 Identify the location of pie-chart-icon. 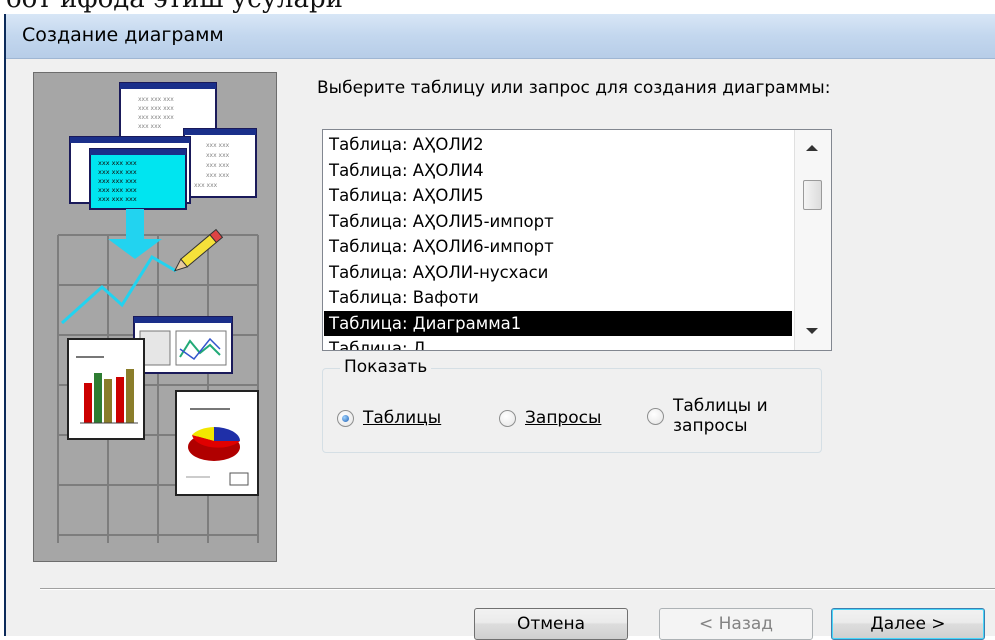
(217, 443).